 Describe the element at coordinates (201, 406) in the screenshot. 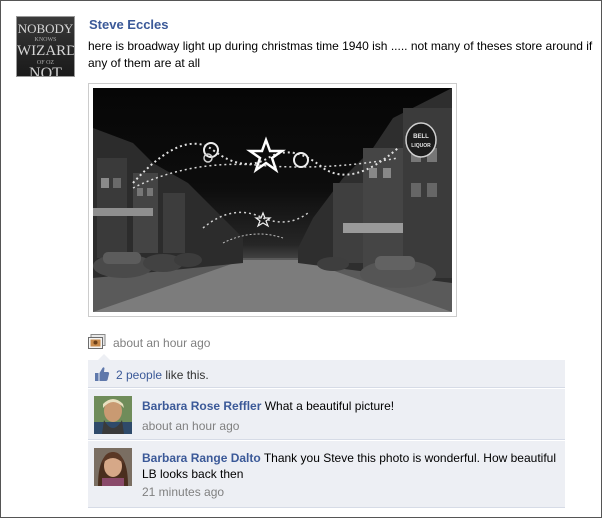

I see `commenter-name-link: Barbara Rose Reffler` at that location.